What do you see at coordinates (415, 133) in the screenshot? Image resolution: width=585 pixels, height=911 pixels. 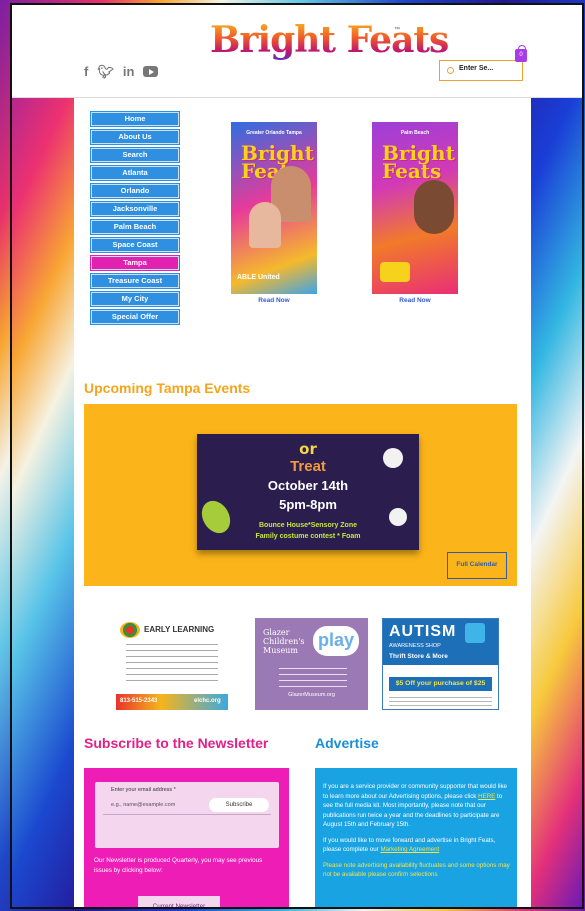 I see `cover-title: Palm Beach` at bounding box center [415, 133].